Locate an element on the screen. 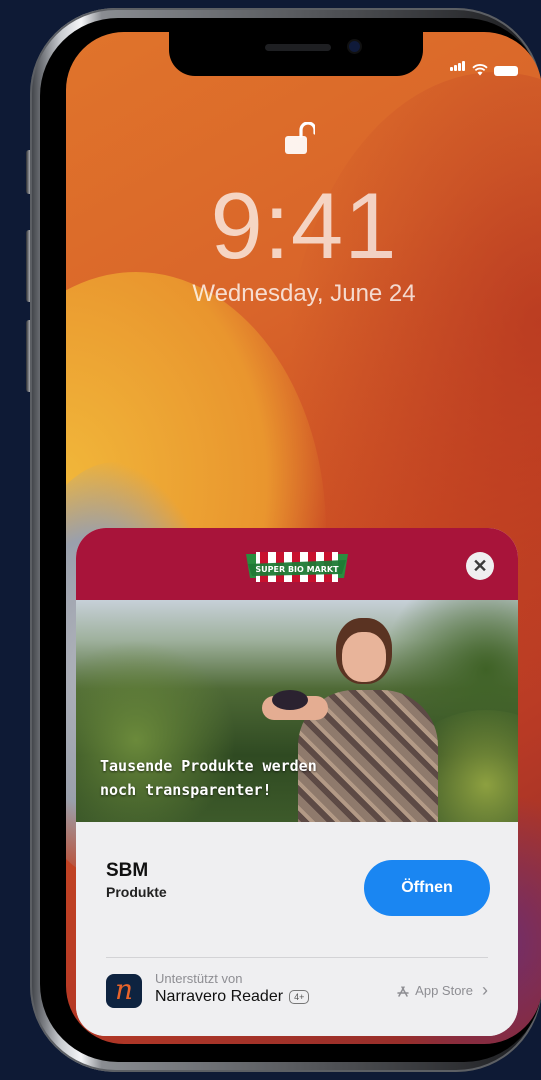  age-rating-badge: 4+ is located at coordinates (299, 997).